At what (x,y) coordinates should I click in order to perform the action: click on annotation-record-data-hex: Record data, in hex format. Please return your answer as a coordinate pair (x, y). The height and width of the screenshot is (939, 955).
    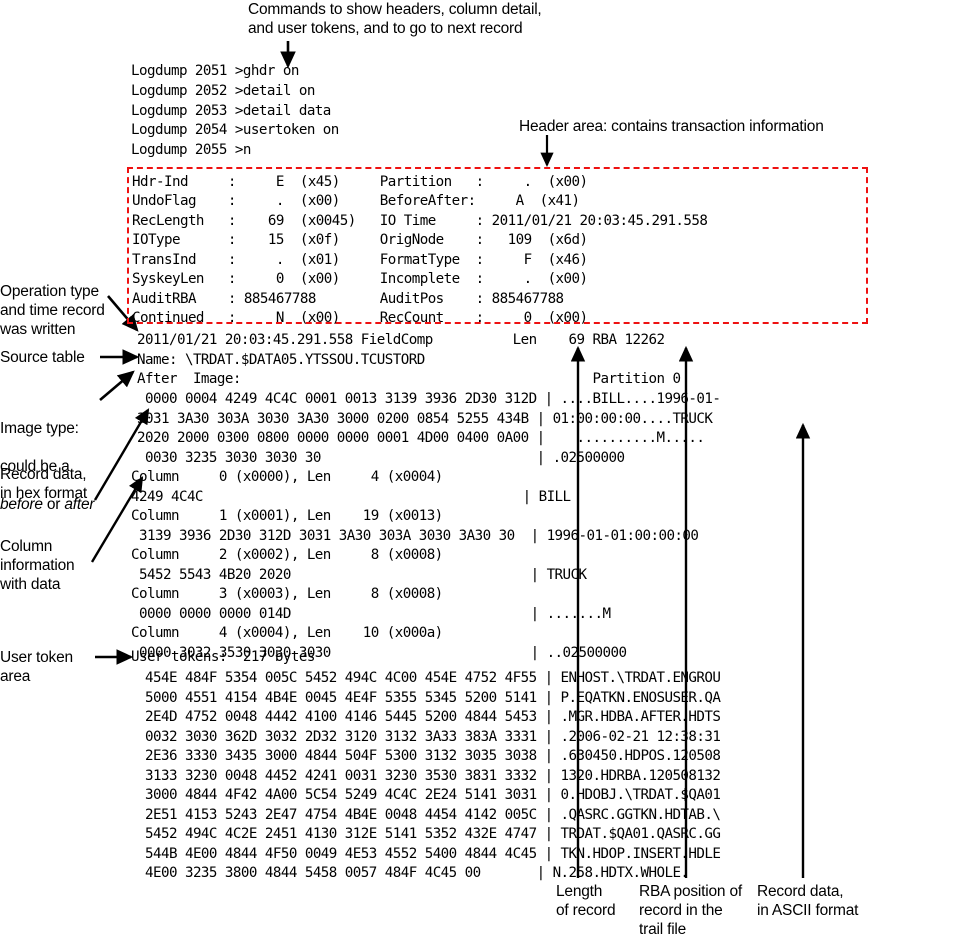
    Looking at the image, I should click on (43, 484).